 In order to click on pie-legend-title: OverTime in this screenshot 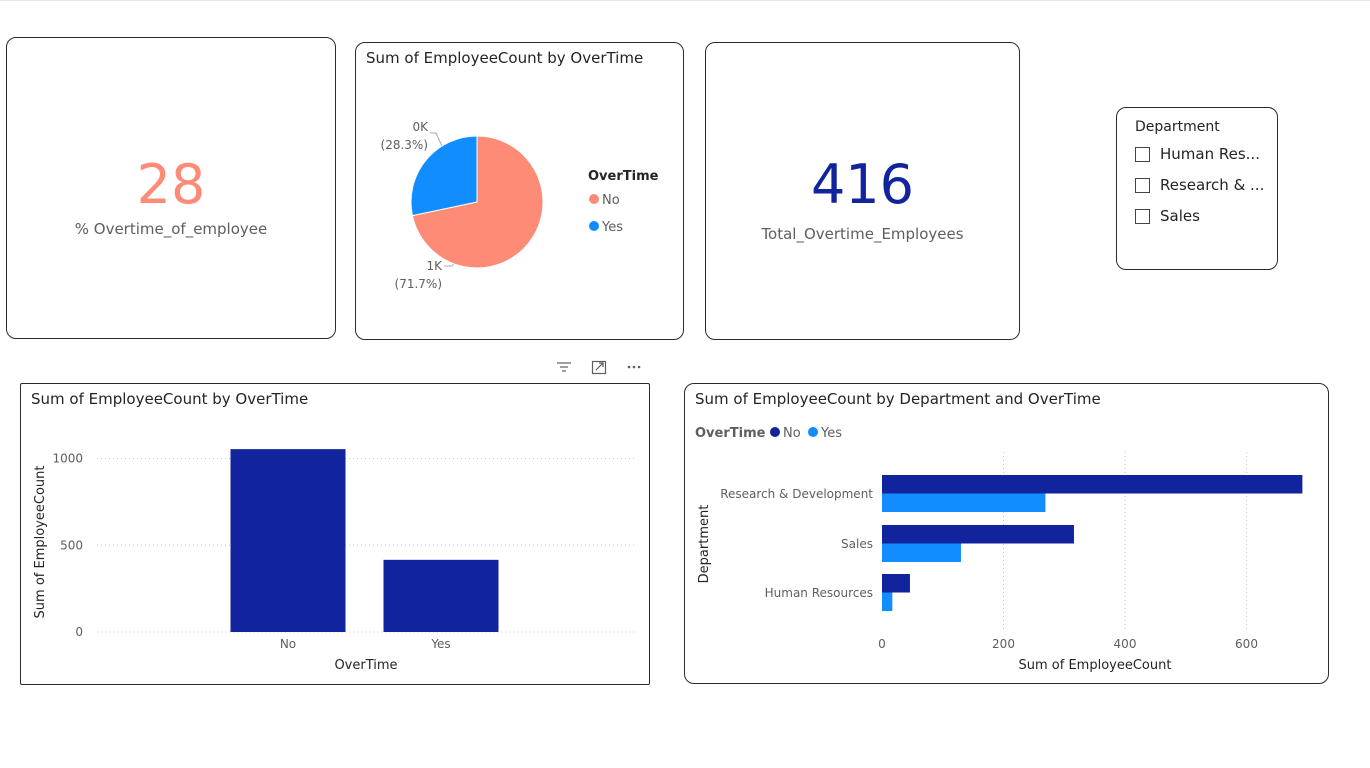, I will do `click(623, 176)`.